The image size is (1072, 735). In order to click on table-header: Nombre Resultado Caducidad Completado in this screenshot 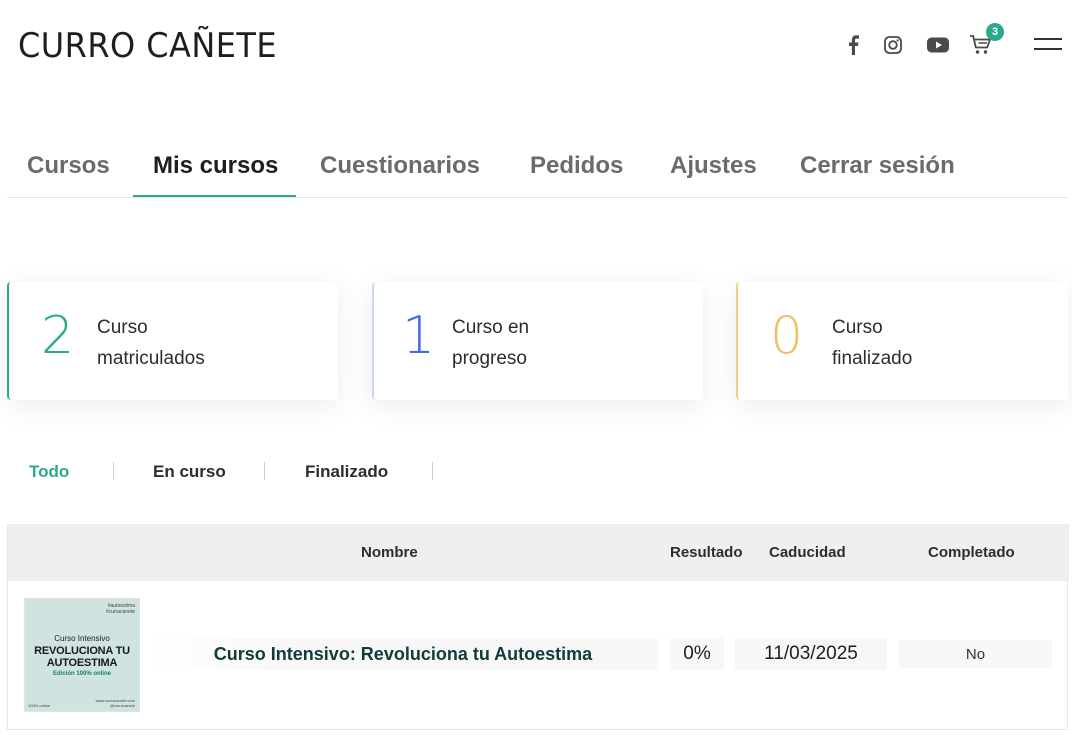, I will do `click(538, 552)`.